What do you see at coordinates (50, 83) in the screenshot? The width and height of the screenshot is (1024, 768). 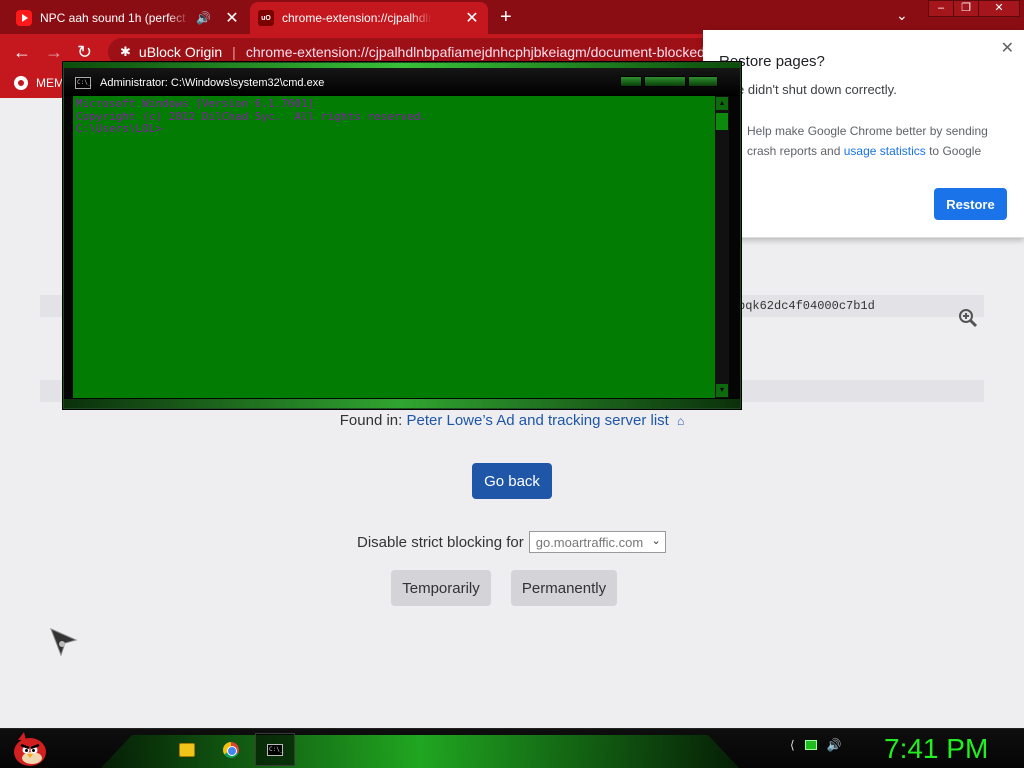 I see `bookmark-label: MEM` at bounding box center [50, 83].